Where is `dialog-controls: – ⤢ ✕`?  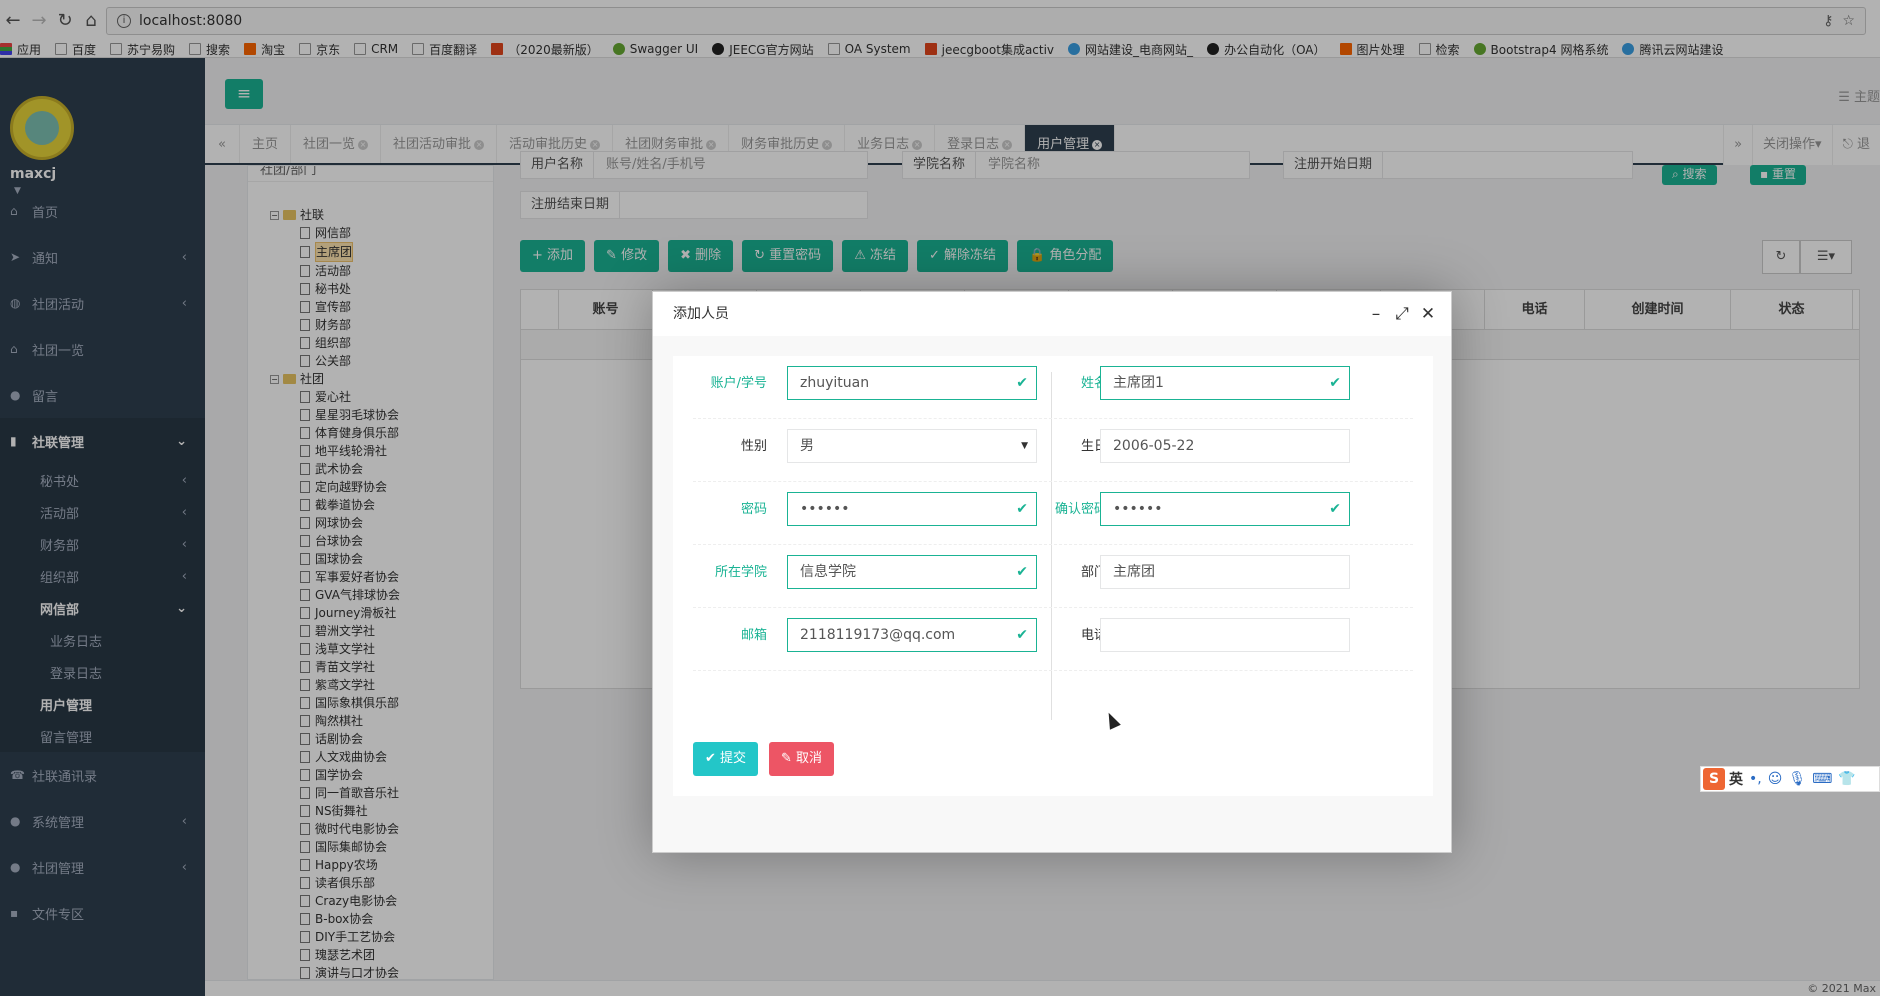 dialog-controls: – ⤢ ✕ is located at coordinates (1402, 314).